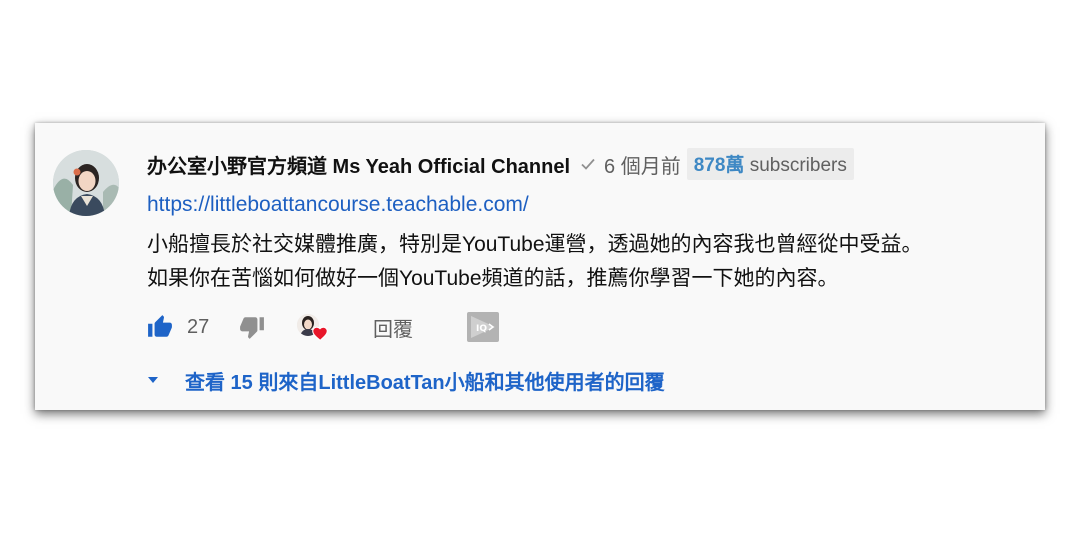 The image size is (1080, 546). I want to click on svg-text: IQ, so click(481, 329).